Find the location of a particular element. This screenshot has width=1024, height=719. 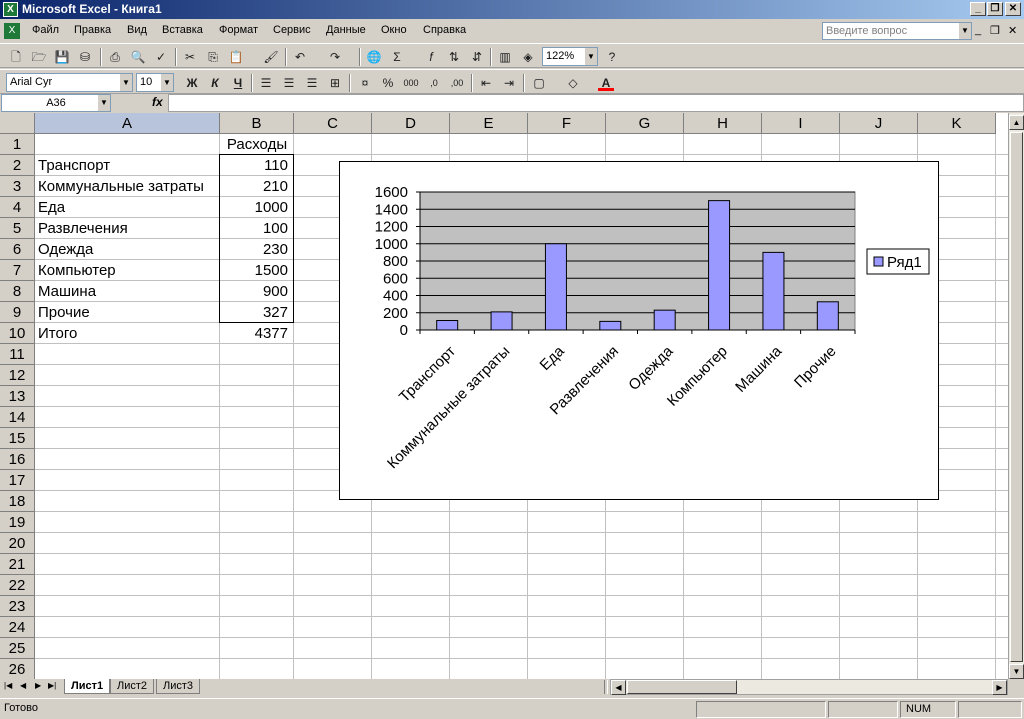

merge-center-icon: ⊞ is located at coordinates (335, 83).